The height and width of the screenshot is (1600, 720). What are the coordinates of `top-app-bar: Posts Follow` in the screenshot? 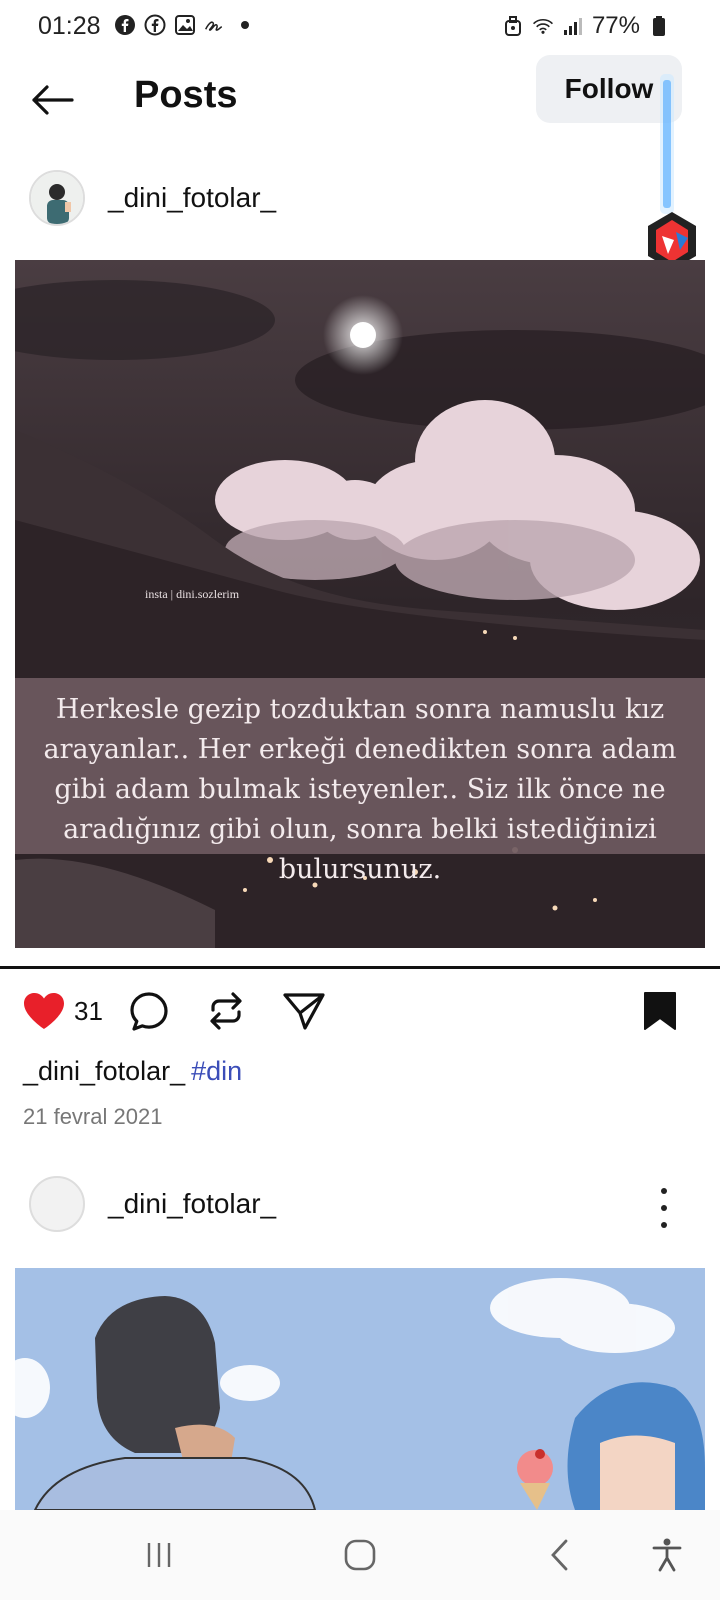 It's located at (360, 102).